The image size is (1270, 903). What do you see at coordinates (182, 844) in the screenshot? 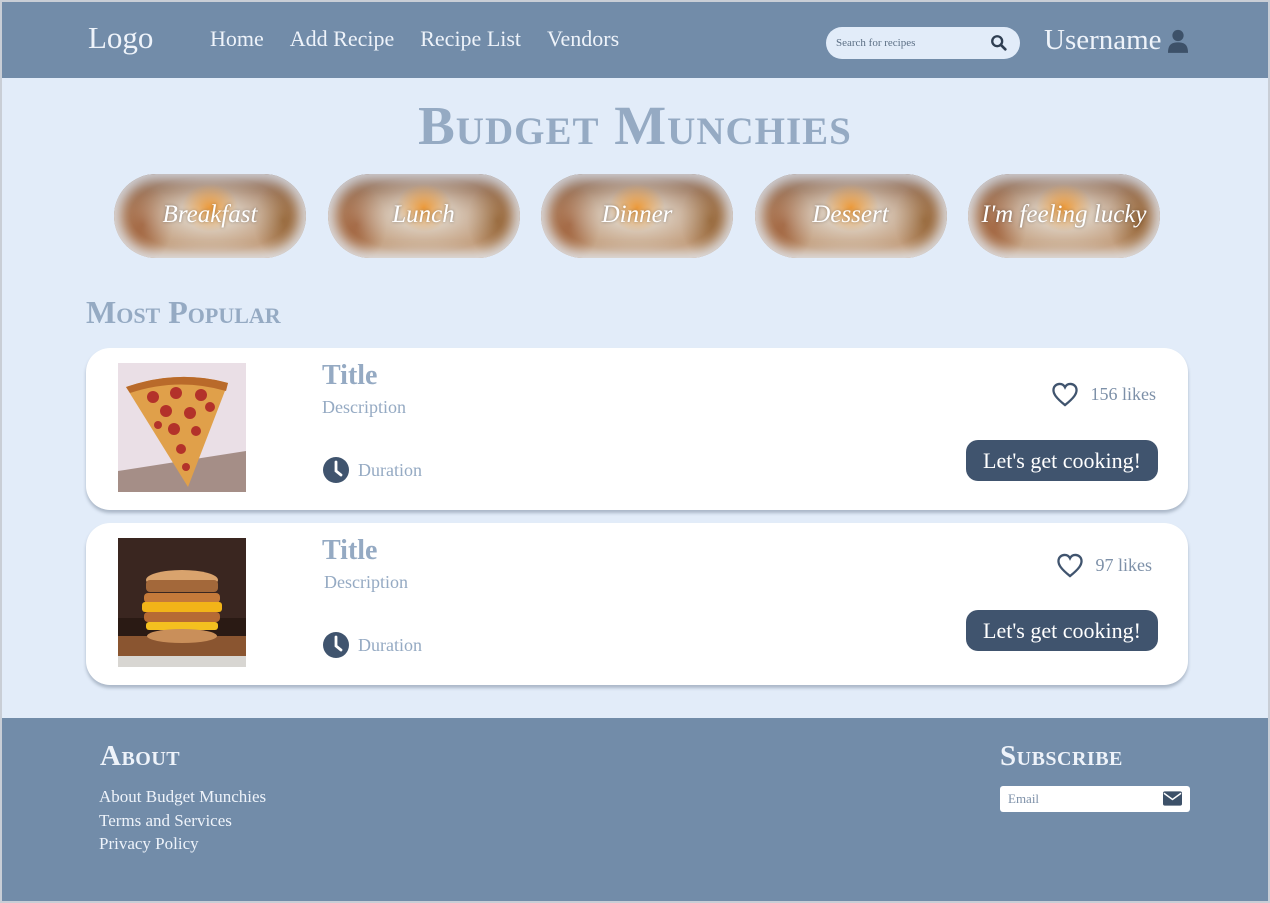
I see `link-privacy: Privacy Policy` at bounding box center [182, 844].